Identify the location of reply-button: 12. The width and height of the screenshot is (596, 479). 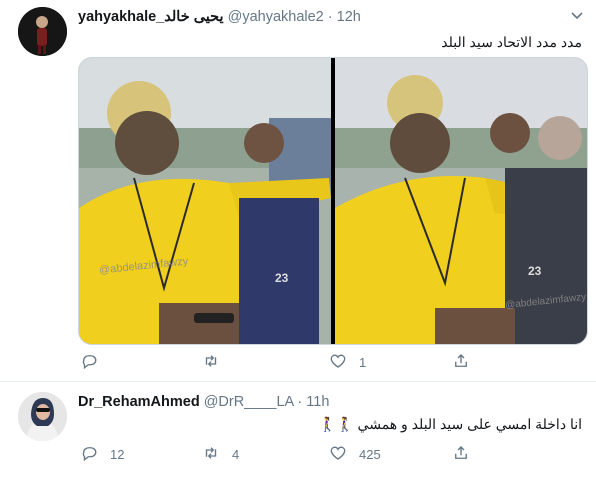
(102, 454).